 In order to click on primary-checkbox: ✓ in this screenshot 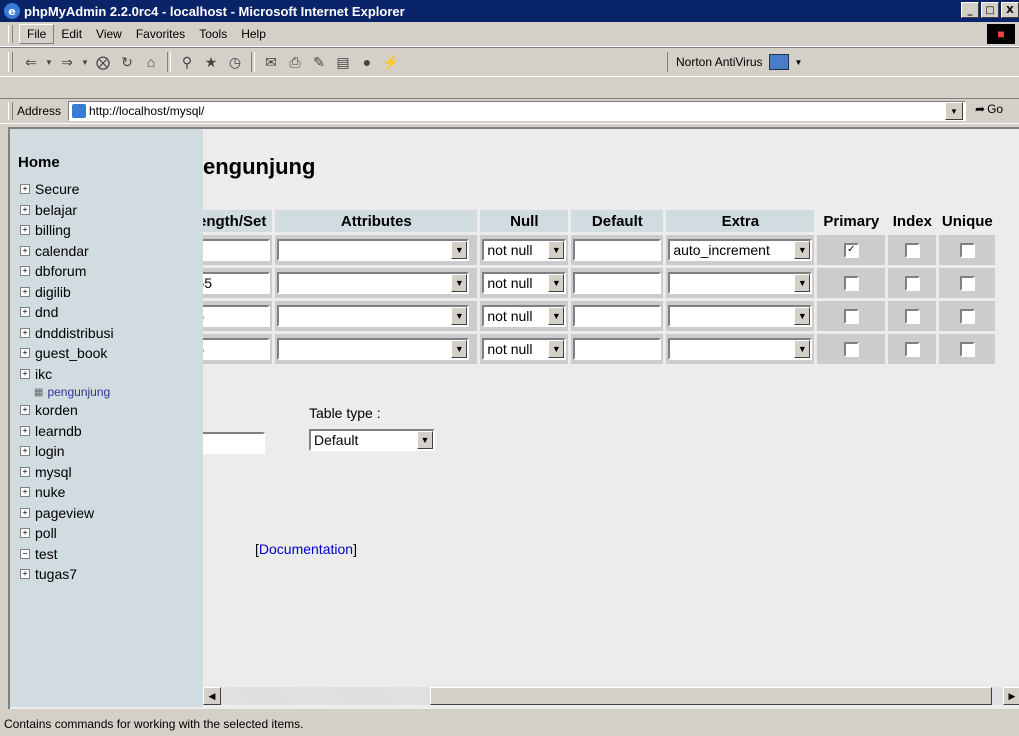, I will do `click(851, 250)`.